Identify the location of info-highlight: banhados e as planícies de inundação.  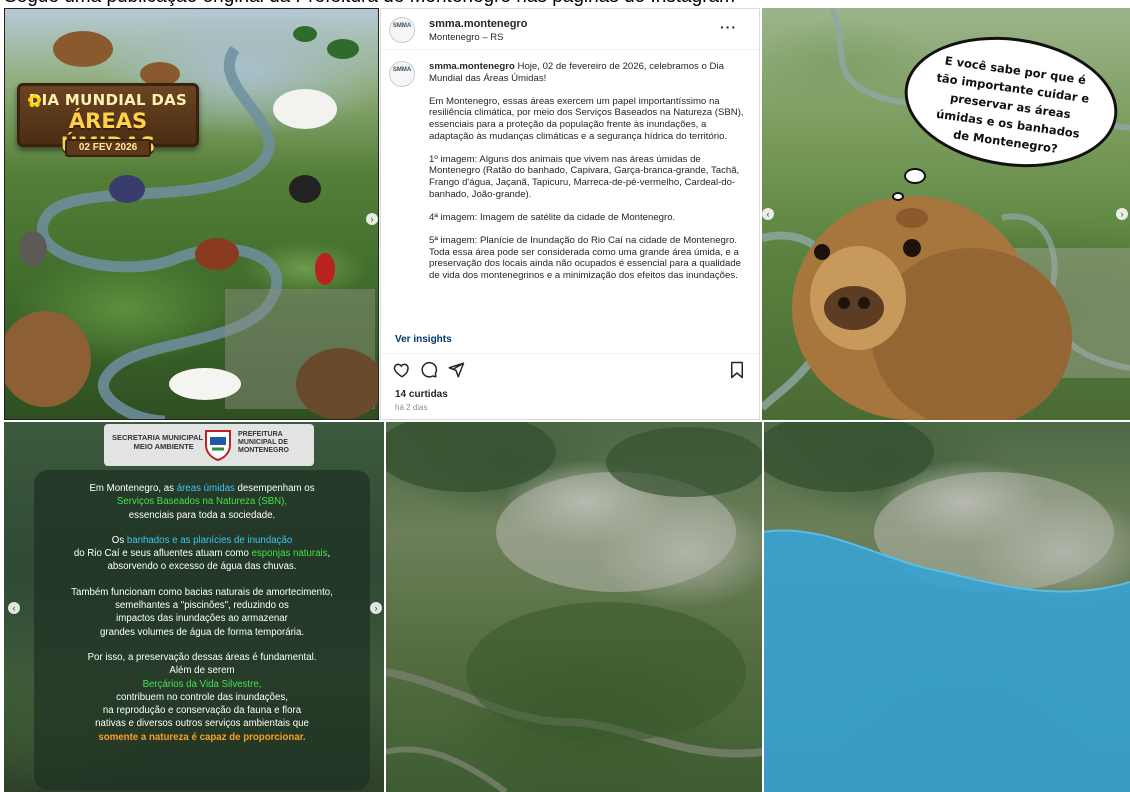
(209, 540).